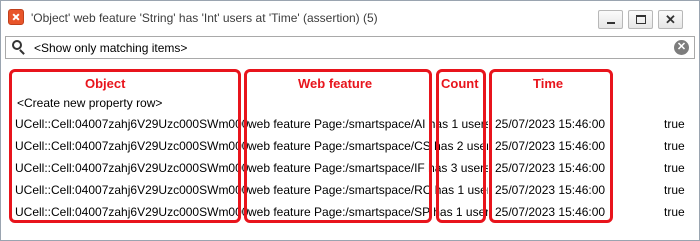  Describe the element at coordinates (610, 19) in the screenshot. I see `minimize-button` at that location.